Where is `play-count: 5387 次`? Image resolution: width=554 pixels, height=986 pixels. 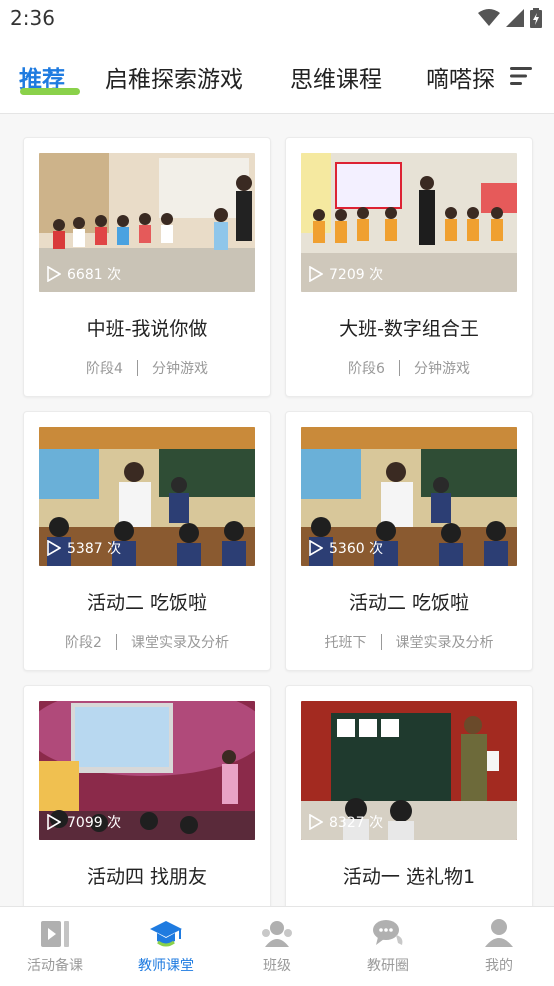 play-count: 5387 次 is located at coordinates (84, 548).